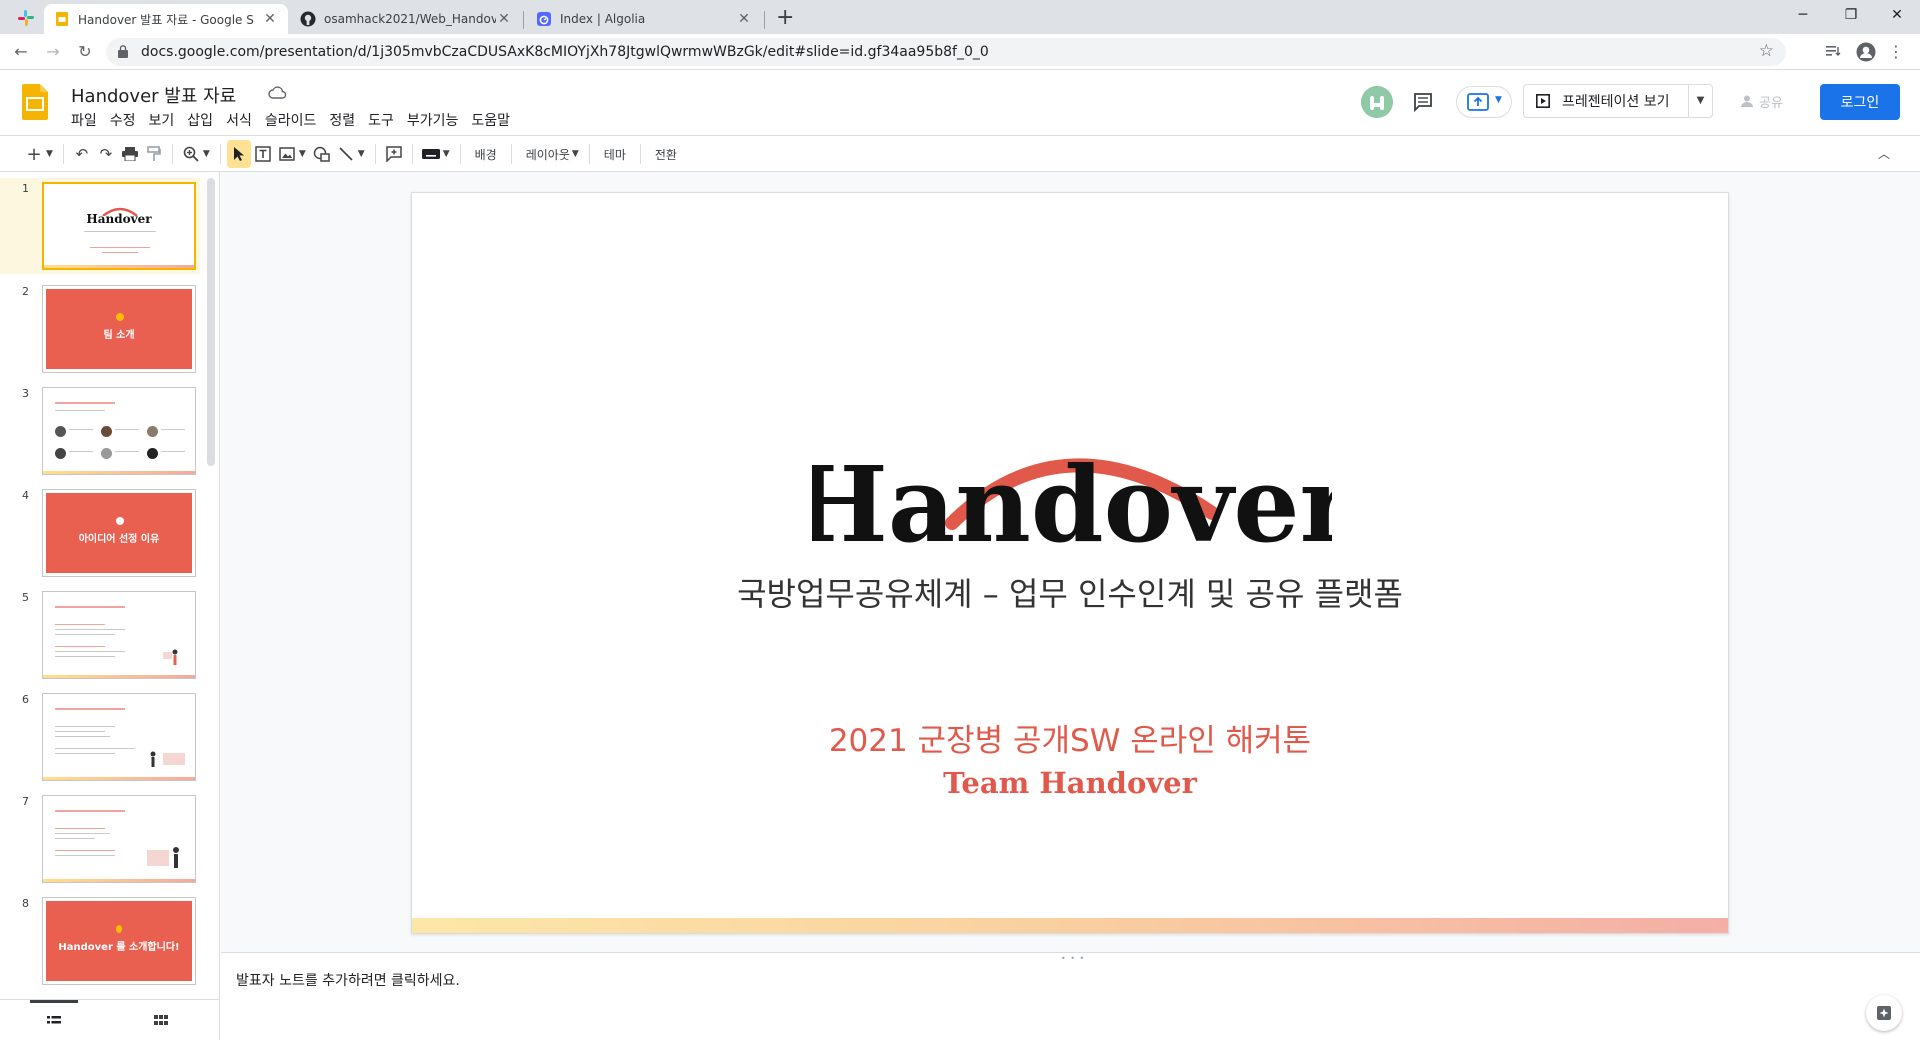 This screenshot has width=1920, height=1040. I want to click on menu-view: 보기, so click(164, 120).